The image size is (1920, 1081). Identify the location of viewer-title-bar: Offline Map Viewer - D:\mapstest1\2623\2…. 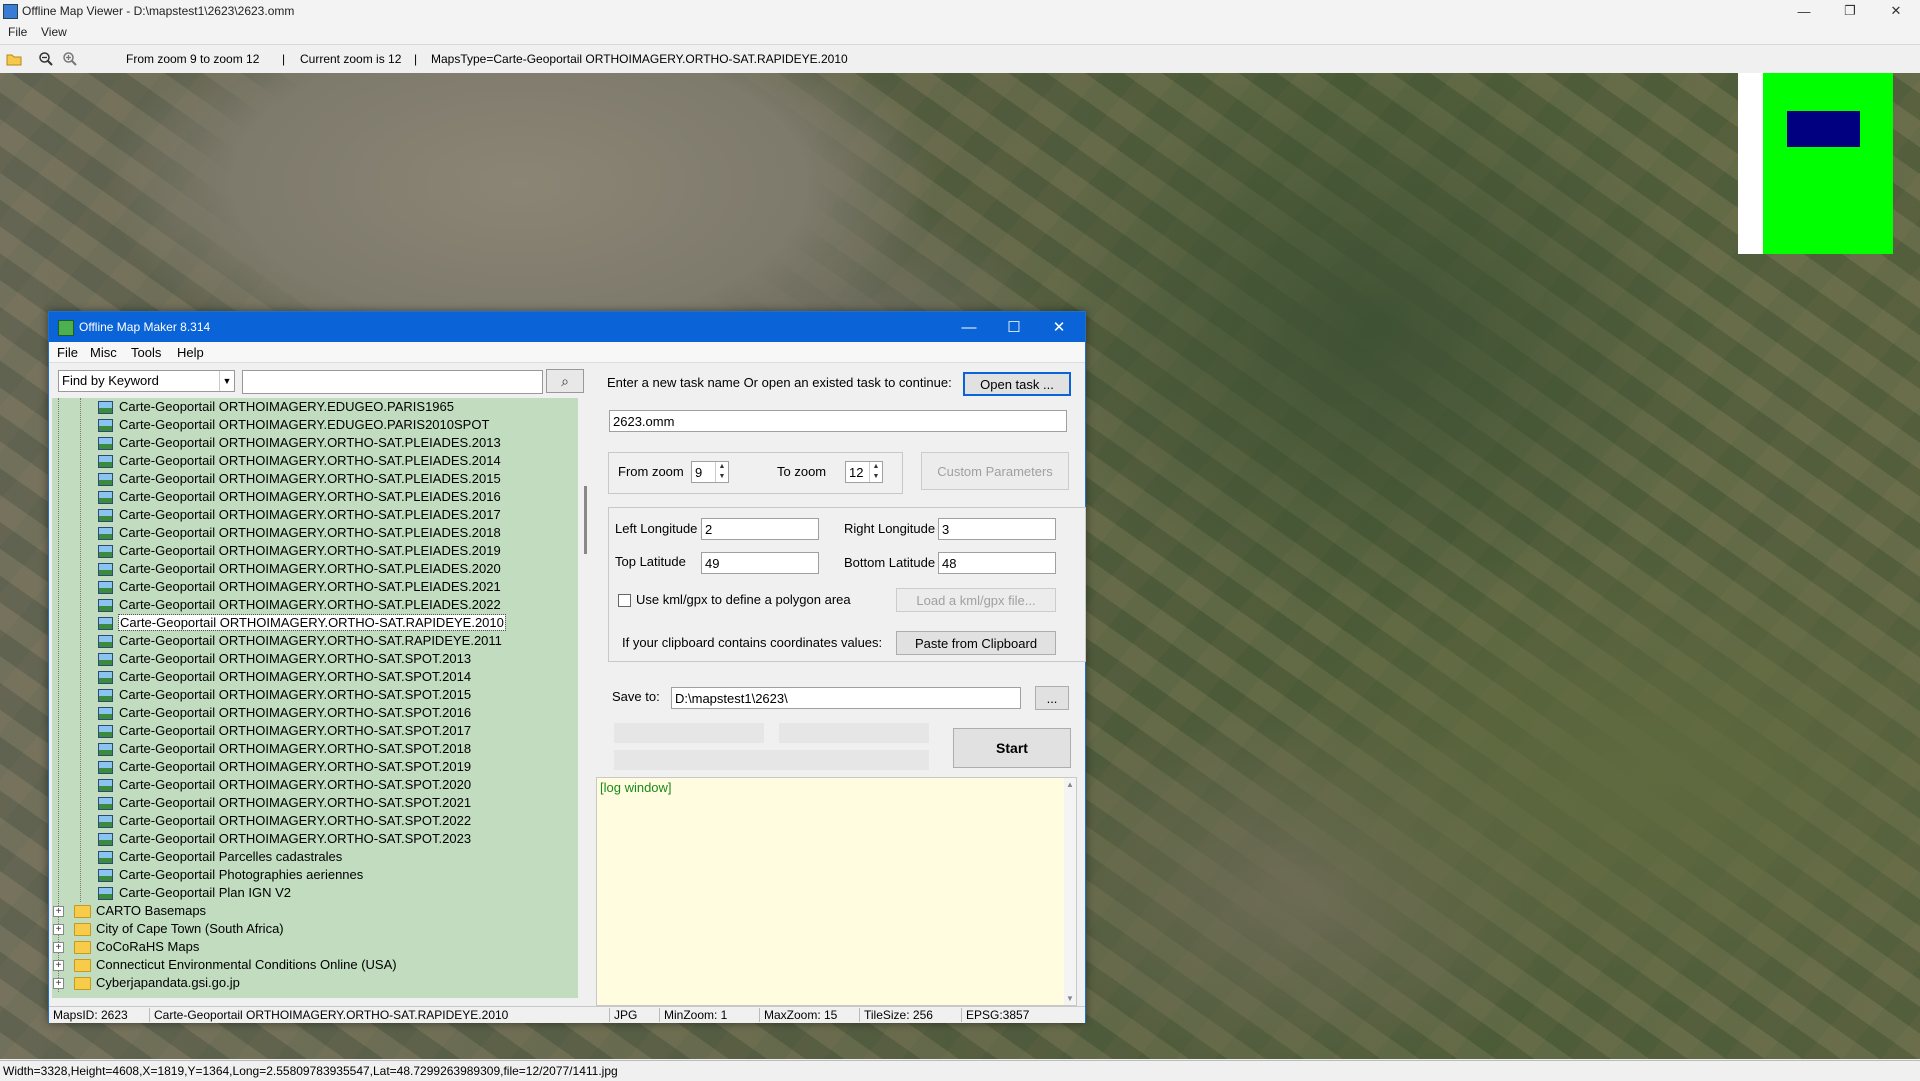
(960, 11).